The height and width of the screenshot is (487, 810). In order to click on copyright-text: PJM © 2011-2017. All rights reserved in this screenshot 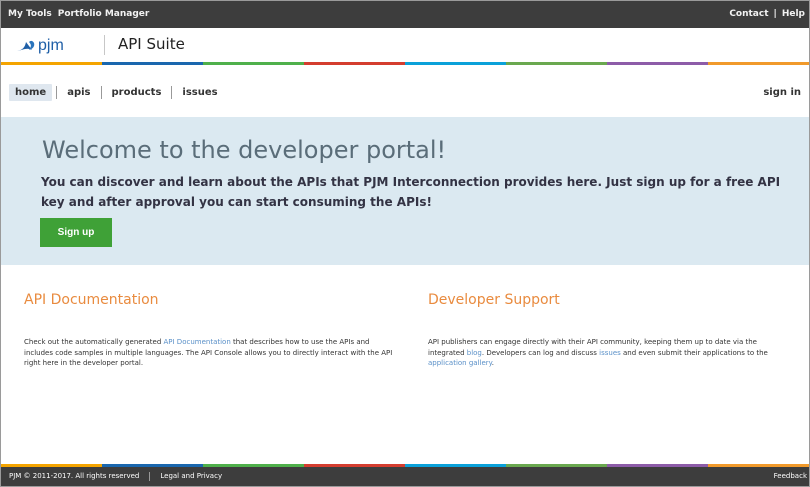, I will do `click(74, 476)`.